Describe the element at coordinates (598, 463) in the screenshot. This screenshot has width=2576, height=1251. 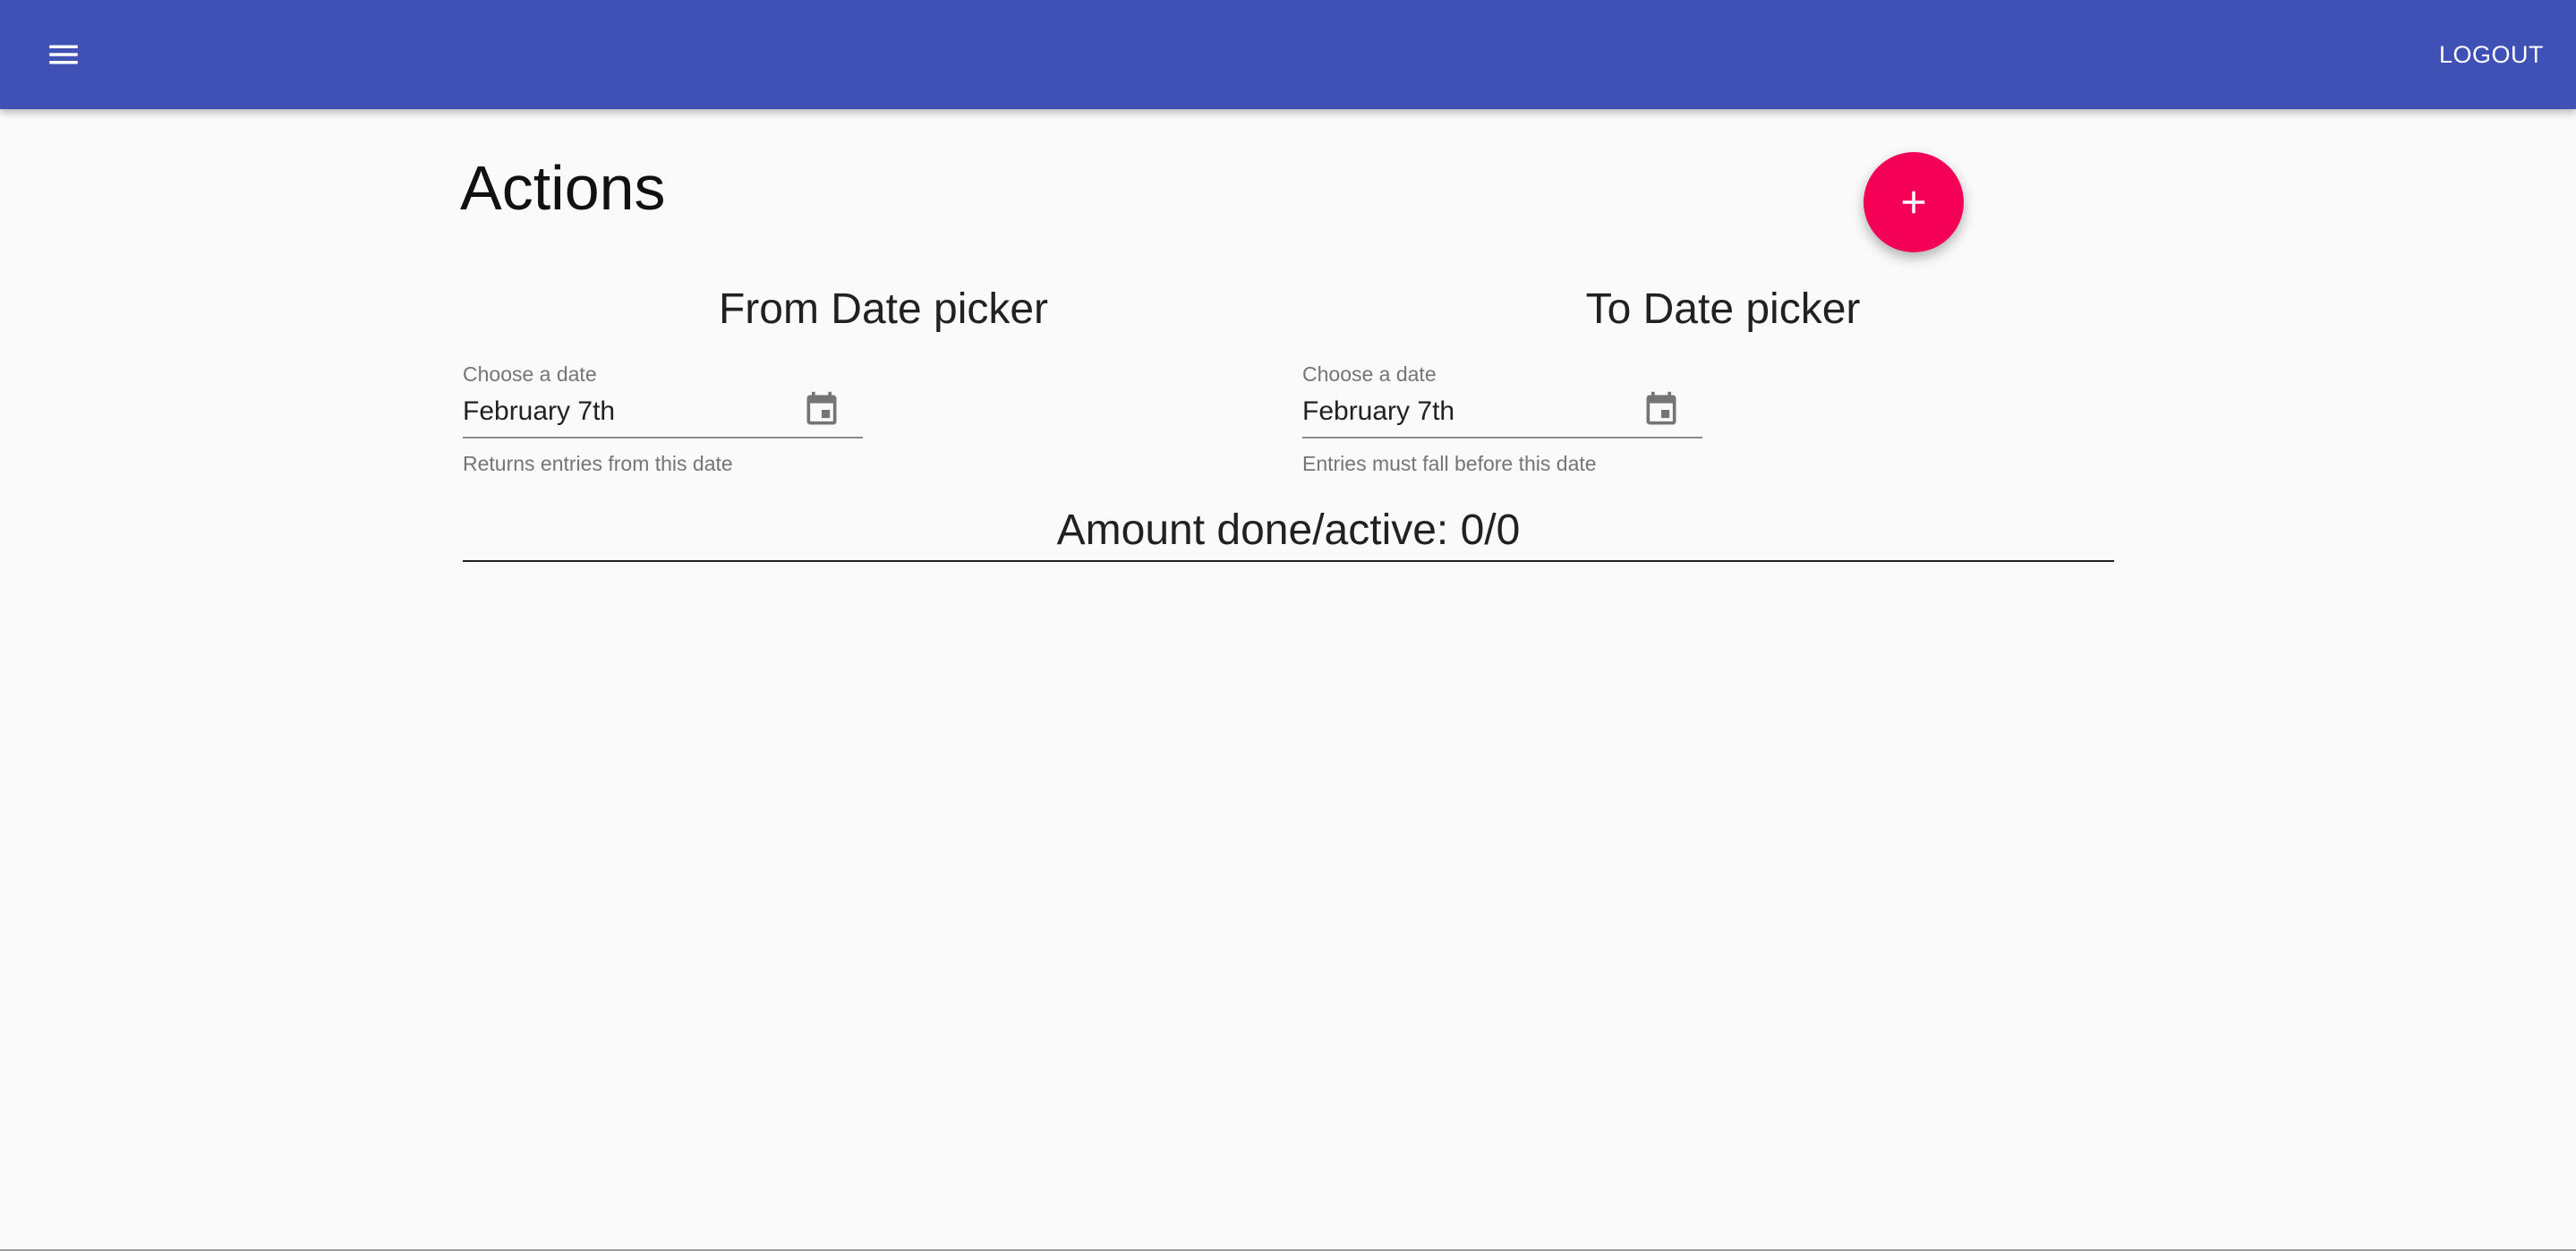
I see `from-date-helper: Returns entries from this date` at that location.